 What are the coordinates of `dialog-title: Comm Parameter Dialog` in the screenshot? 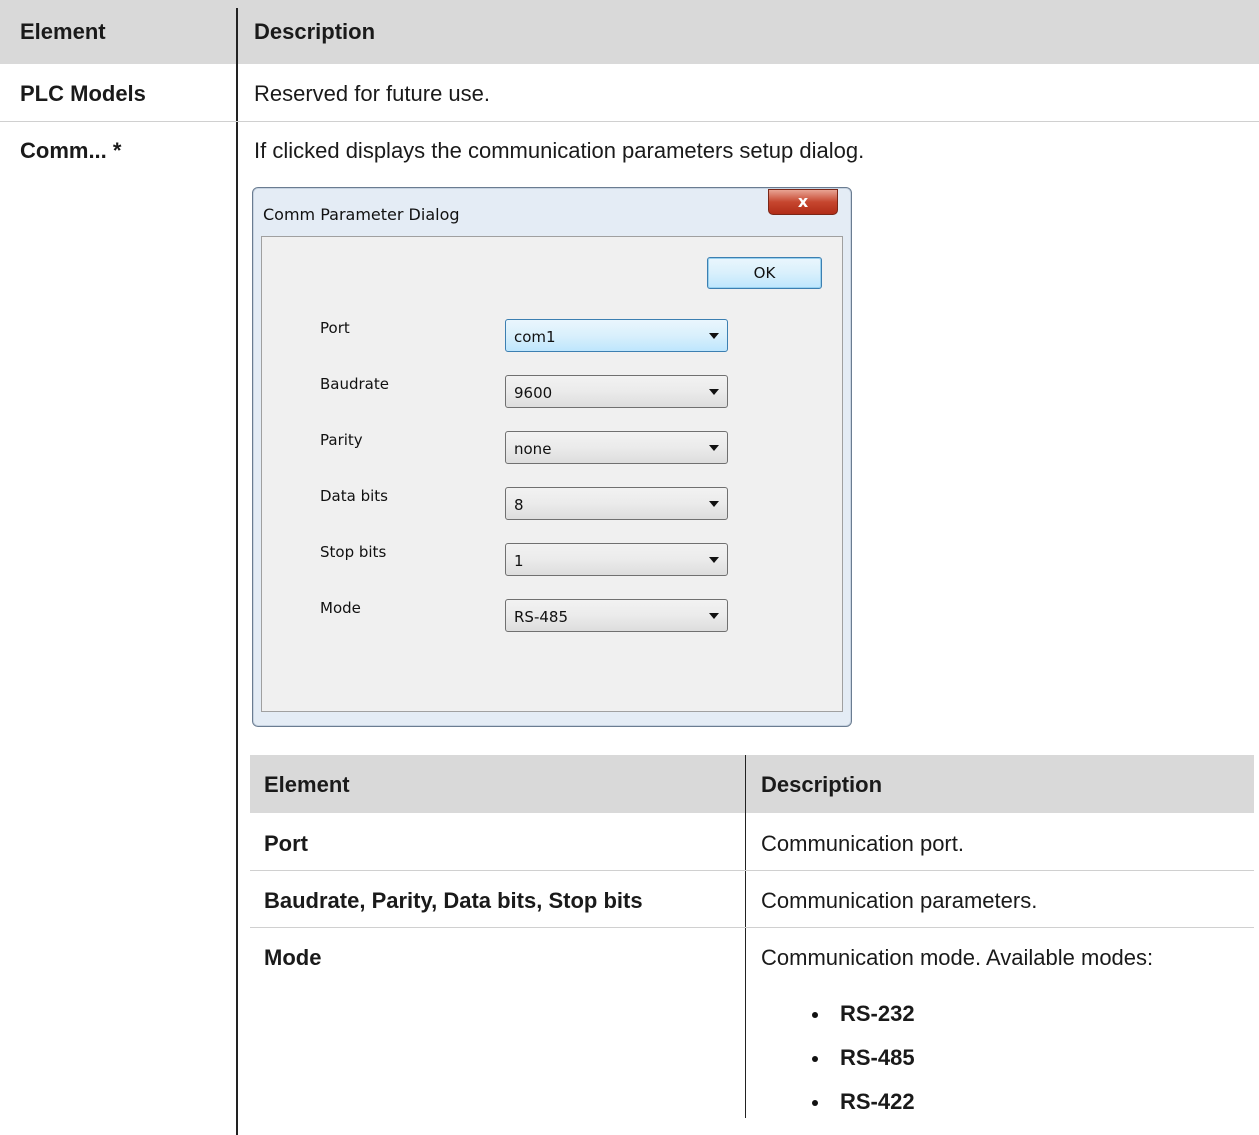 It's located at (361, 214).